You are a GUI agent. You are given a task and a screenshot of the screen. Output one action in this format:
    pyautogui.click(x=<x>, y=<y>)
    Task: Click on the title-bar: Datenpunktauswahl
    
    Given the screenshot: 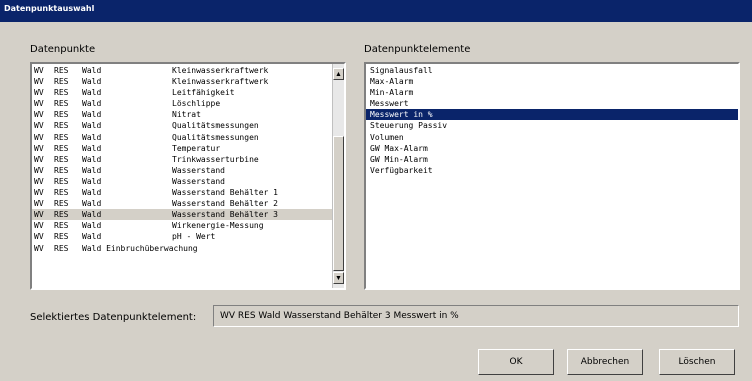 What is the action you would take?
    pyautogui.click(x=376, y=11)
    